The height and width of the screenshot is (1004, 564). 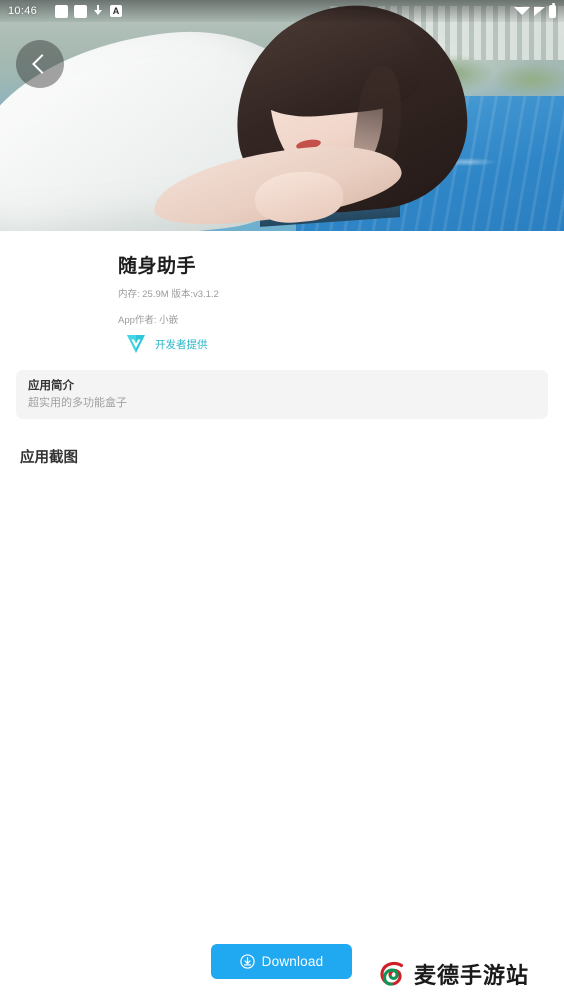 I want to click on download-circle-icon, so click(x=247, y=961).